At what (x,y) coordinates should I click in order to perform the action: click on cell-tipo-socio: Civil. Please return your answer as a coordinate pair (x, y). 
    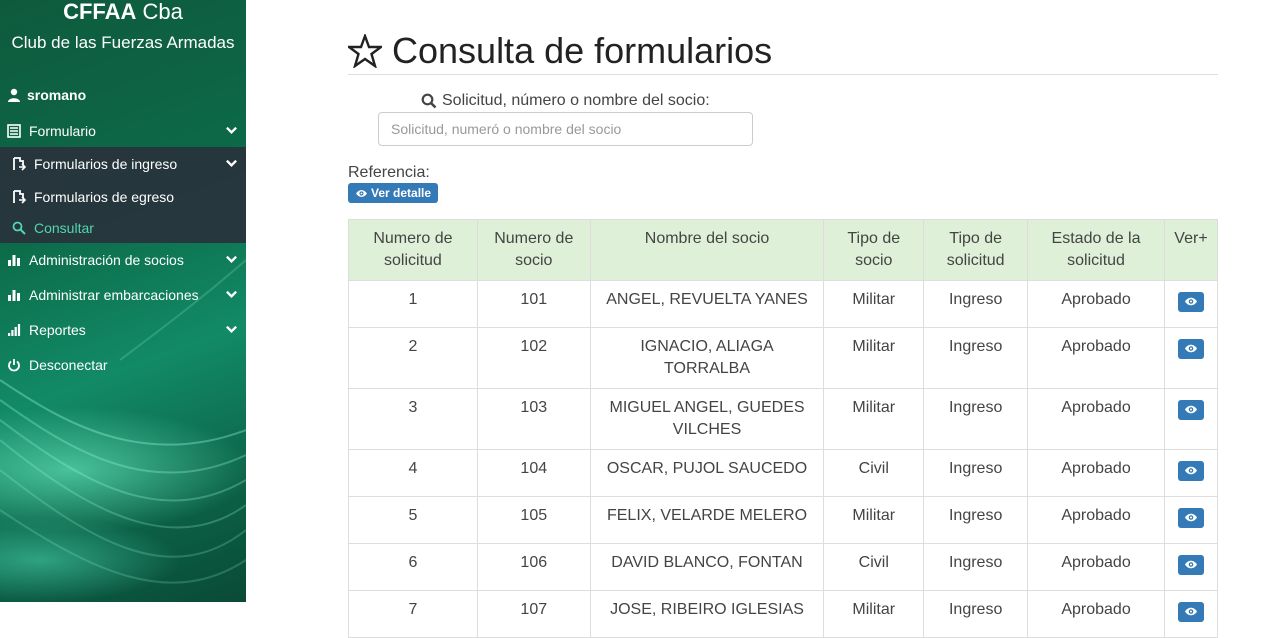
    Looking at the image, I should click on (874, 473).